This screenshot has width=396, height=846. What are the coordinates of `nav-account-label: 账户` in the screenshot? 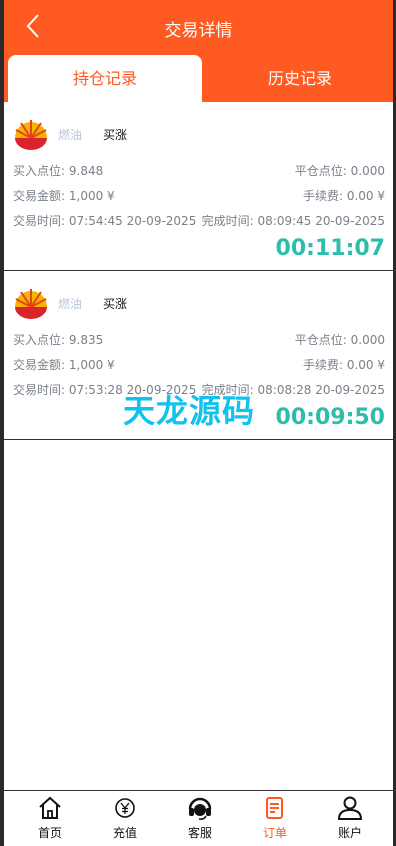 It's located at (349, 833).